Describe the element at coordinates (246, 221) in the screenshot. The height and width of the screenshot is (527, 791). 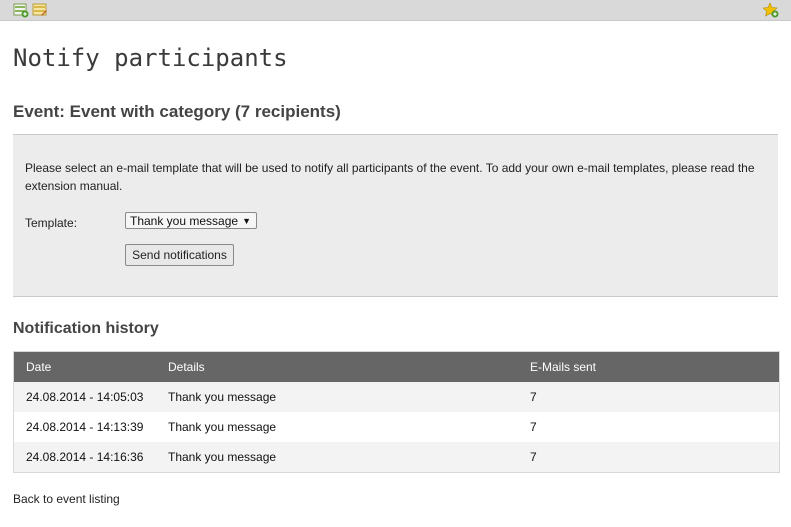
I see `chevron-down-icon: ▼` at that location.